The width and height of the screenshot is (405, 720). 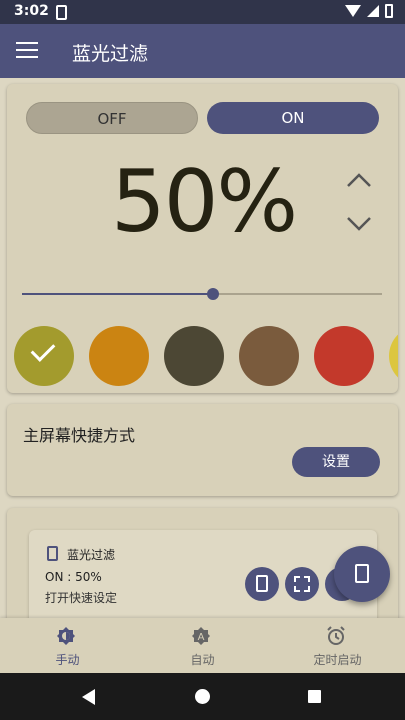 I want to click on back-icon, so click(x=88, y=697).